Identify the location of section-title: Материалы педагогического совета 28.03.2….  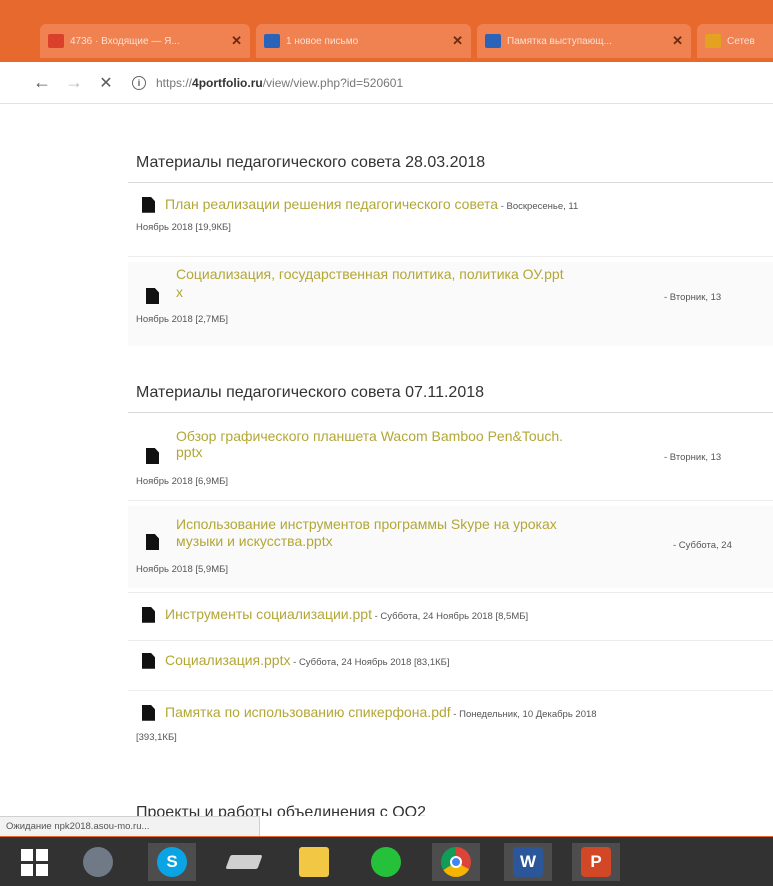
(311, 162).